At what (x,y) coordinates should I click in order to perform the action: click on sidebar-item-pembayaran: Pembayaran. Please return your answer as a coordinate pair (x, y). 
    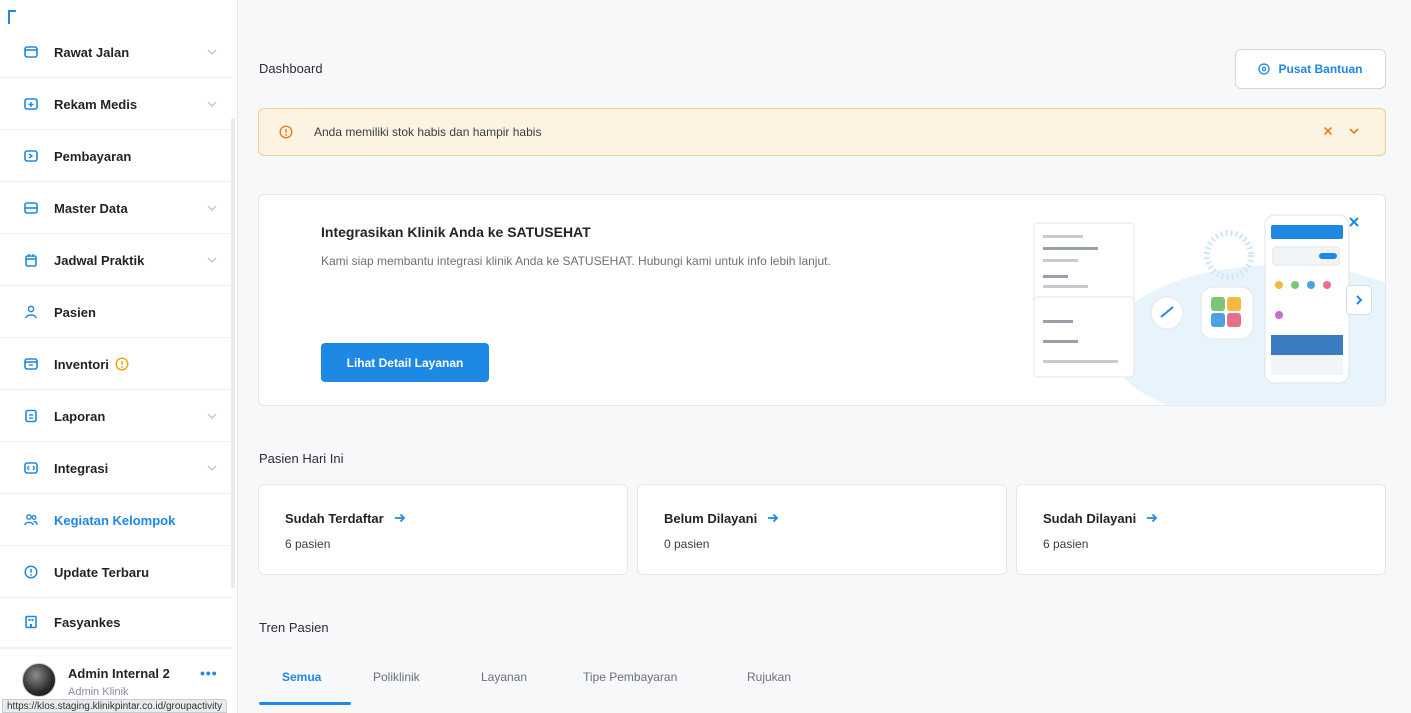
    Looking at the image, I should click on (116, 156).